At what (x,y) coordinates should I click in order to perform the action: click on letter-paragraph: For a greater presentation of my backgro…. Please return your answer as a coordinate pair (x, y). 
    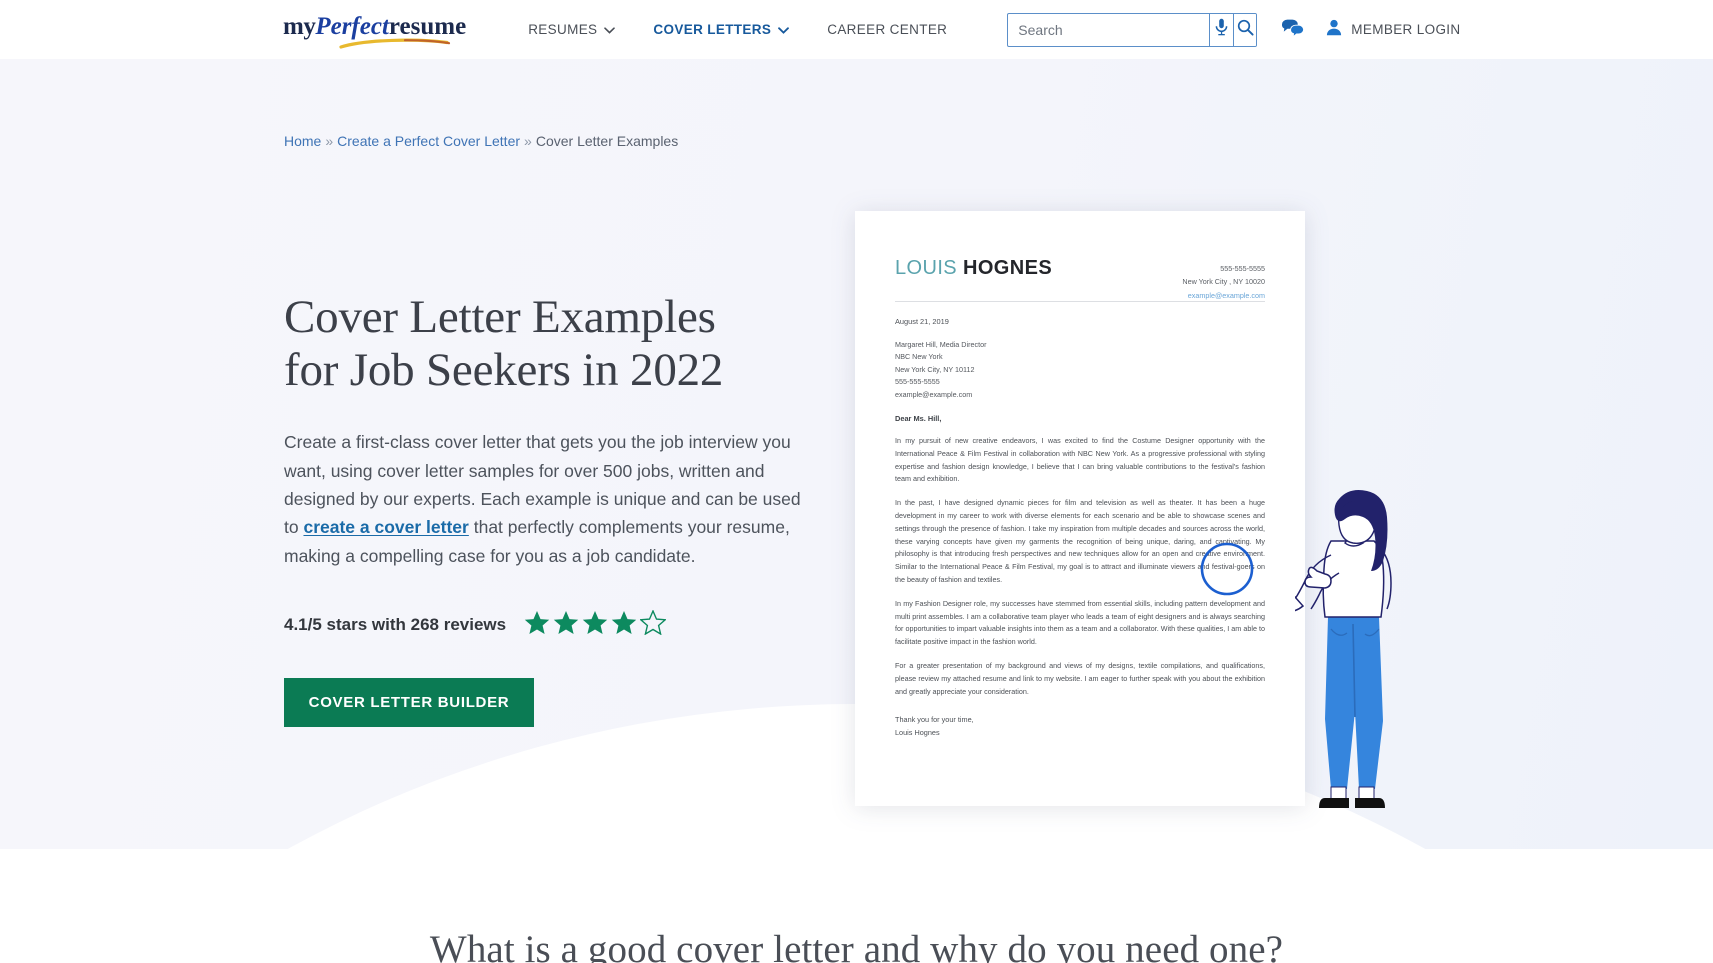
    Looking at the image, I should click on (1080, 678).